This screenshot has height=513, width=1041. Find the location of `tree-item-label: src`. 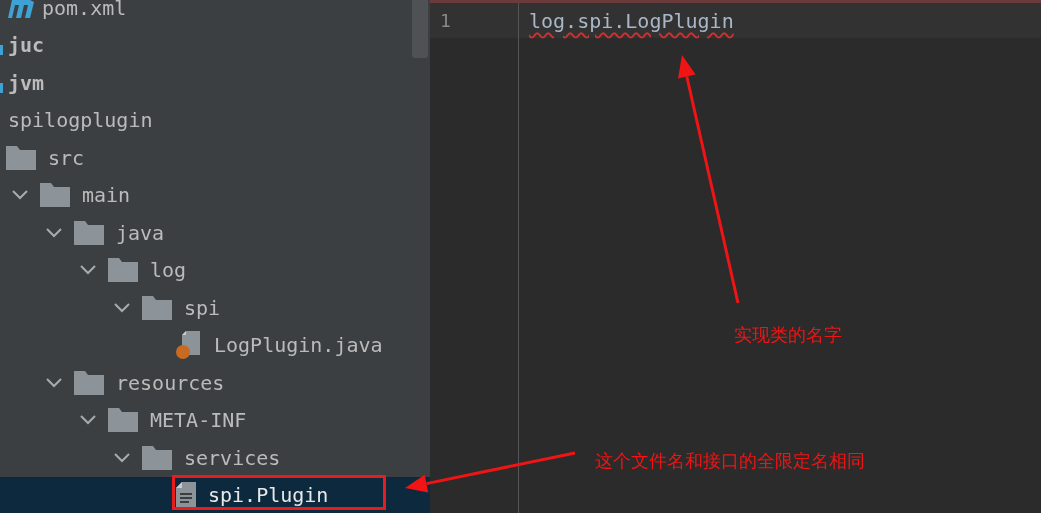

tree-item-label: src is located at coordinates (66, 158).